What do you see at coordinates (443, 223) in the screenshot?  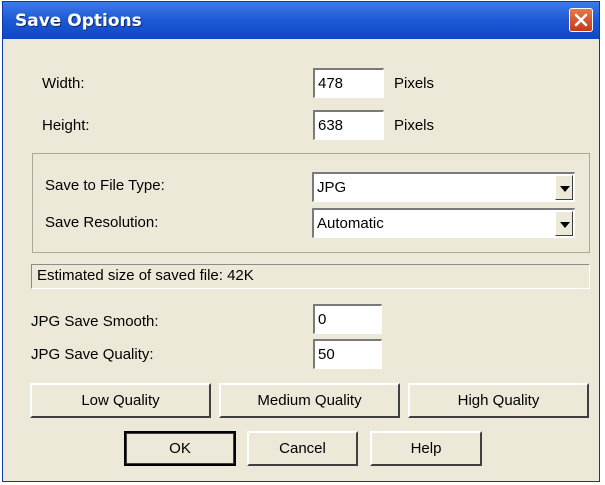 I see `resolution-select: Automatic` at bounding box center [443, 223].